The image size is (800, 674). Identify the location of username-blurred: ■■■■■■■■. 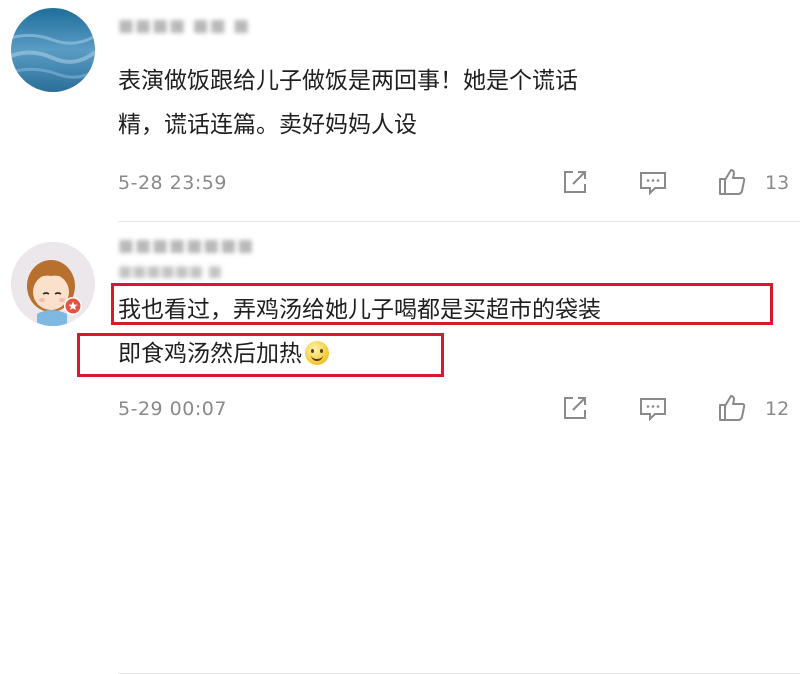
(203, 246).